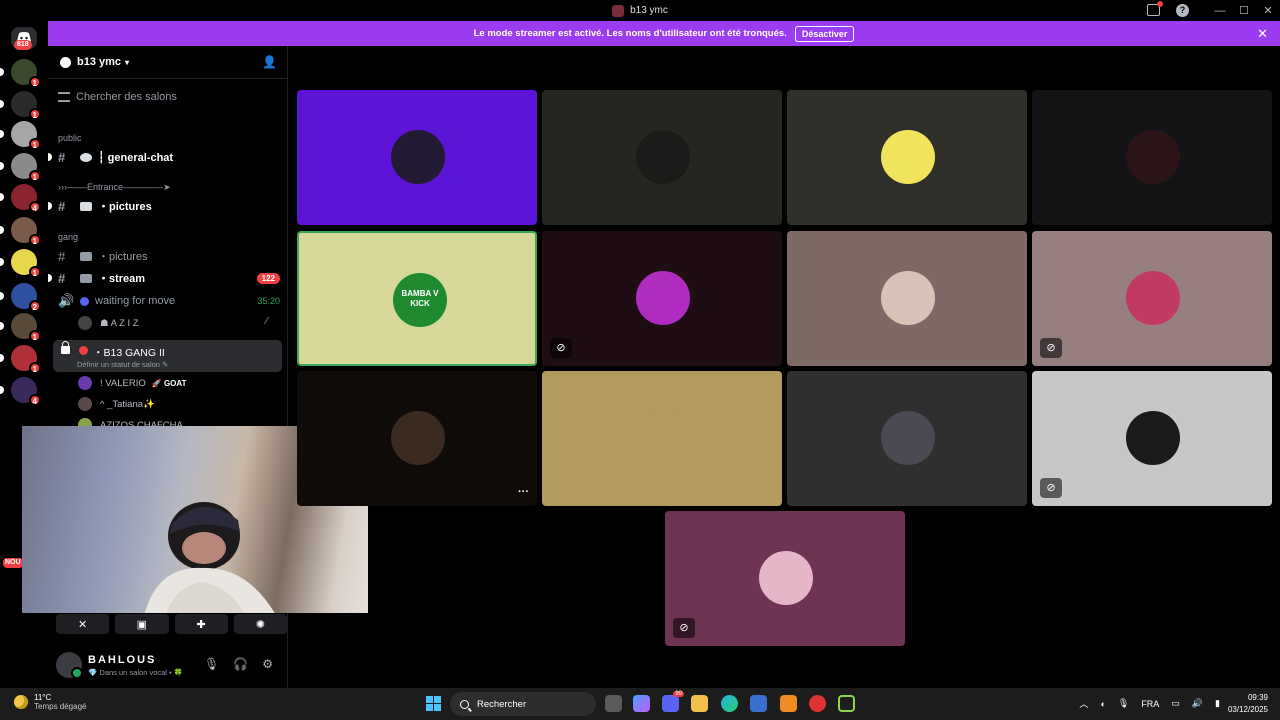  I want to click on channel-label: ・B13 GANG II, so click(129, 353).